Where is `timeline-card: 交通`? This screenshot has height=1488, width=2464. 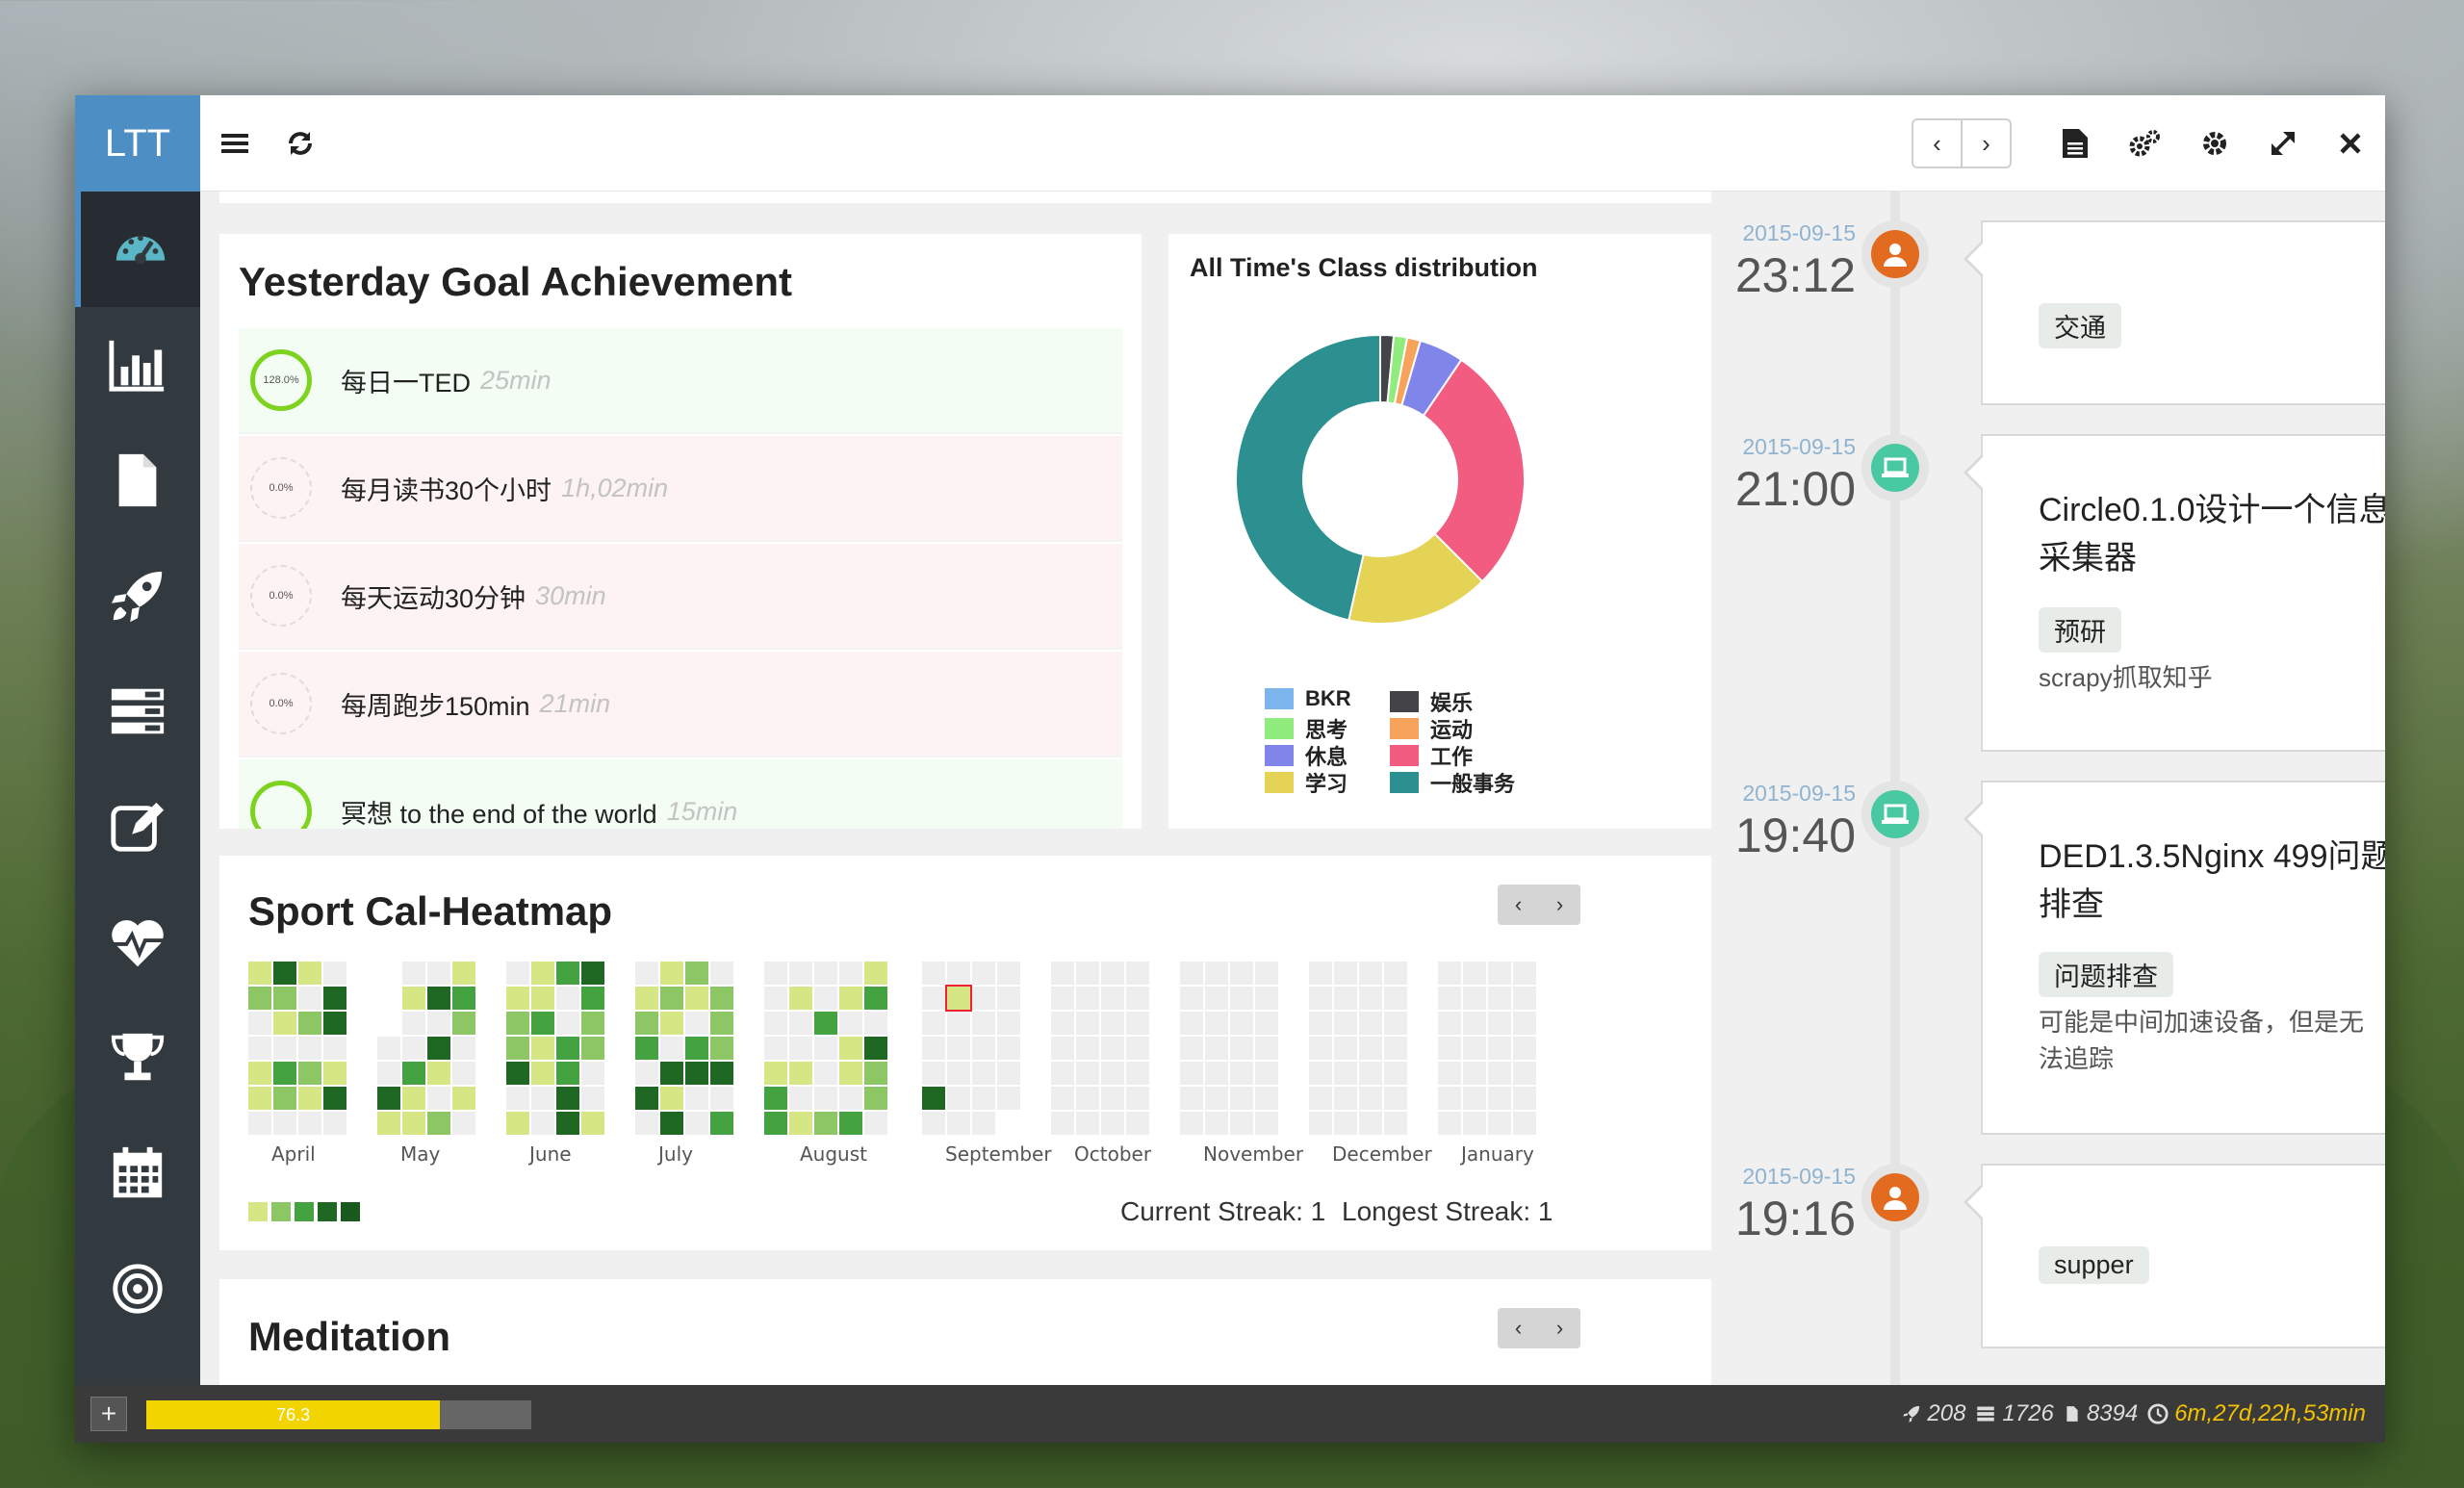
timeline-card: 交通 is located at coordinates (2174, 312).